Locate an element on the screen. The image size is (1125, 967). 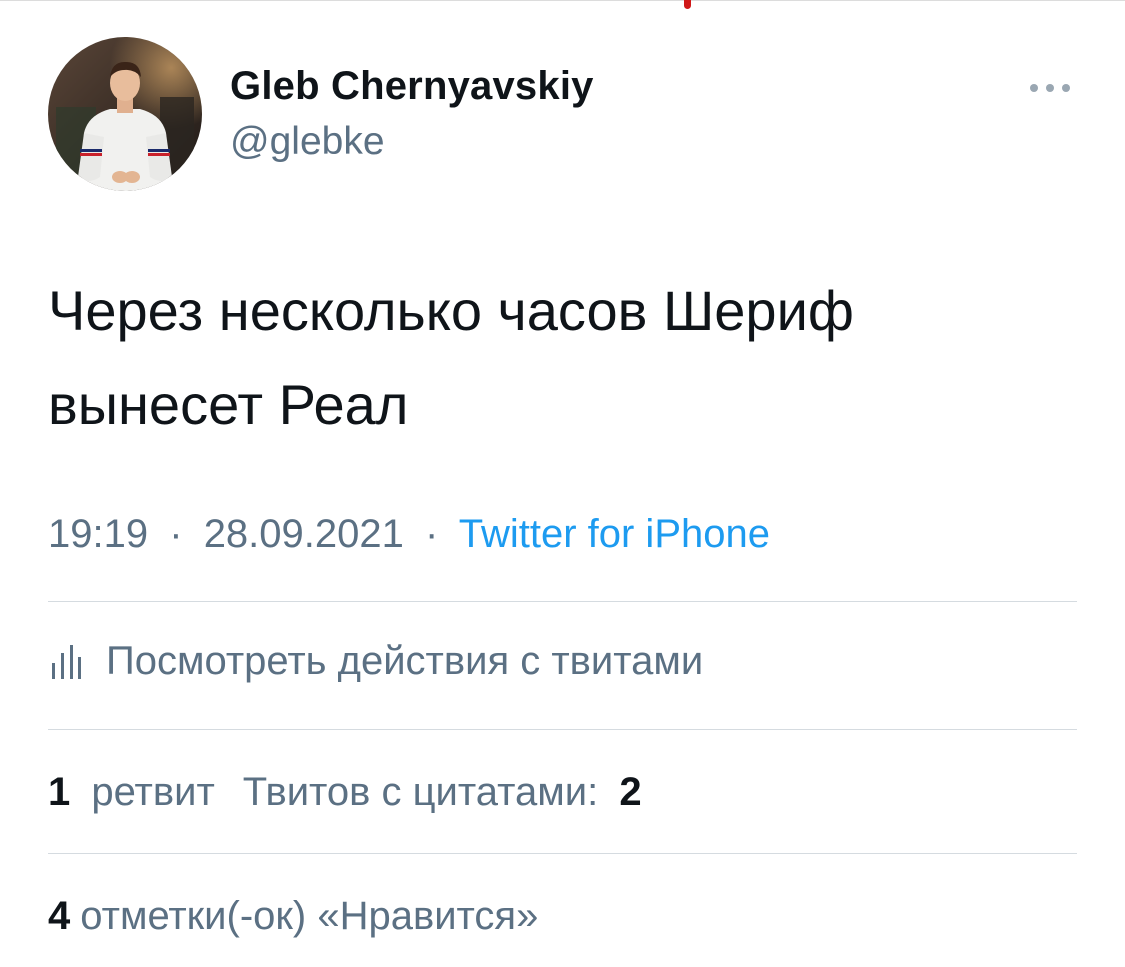
tweet-date: 28.09.2021 is located at coordinates (303, 534).